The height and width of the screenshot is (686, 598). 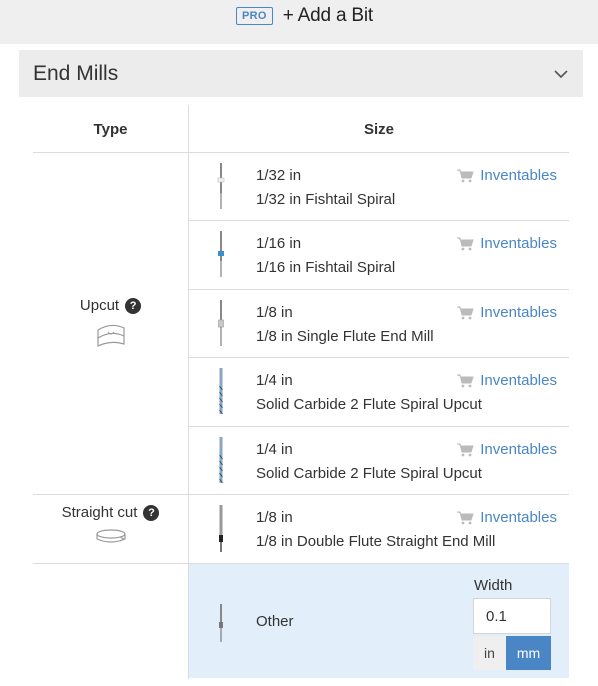 What do you see at coordinates (326, 267) in the screenshot?
I see `bit-name: 1/16 in Fishtail Spiral` at bounding box center [326, 267].